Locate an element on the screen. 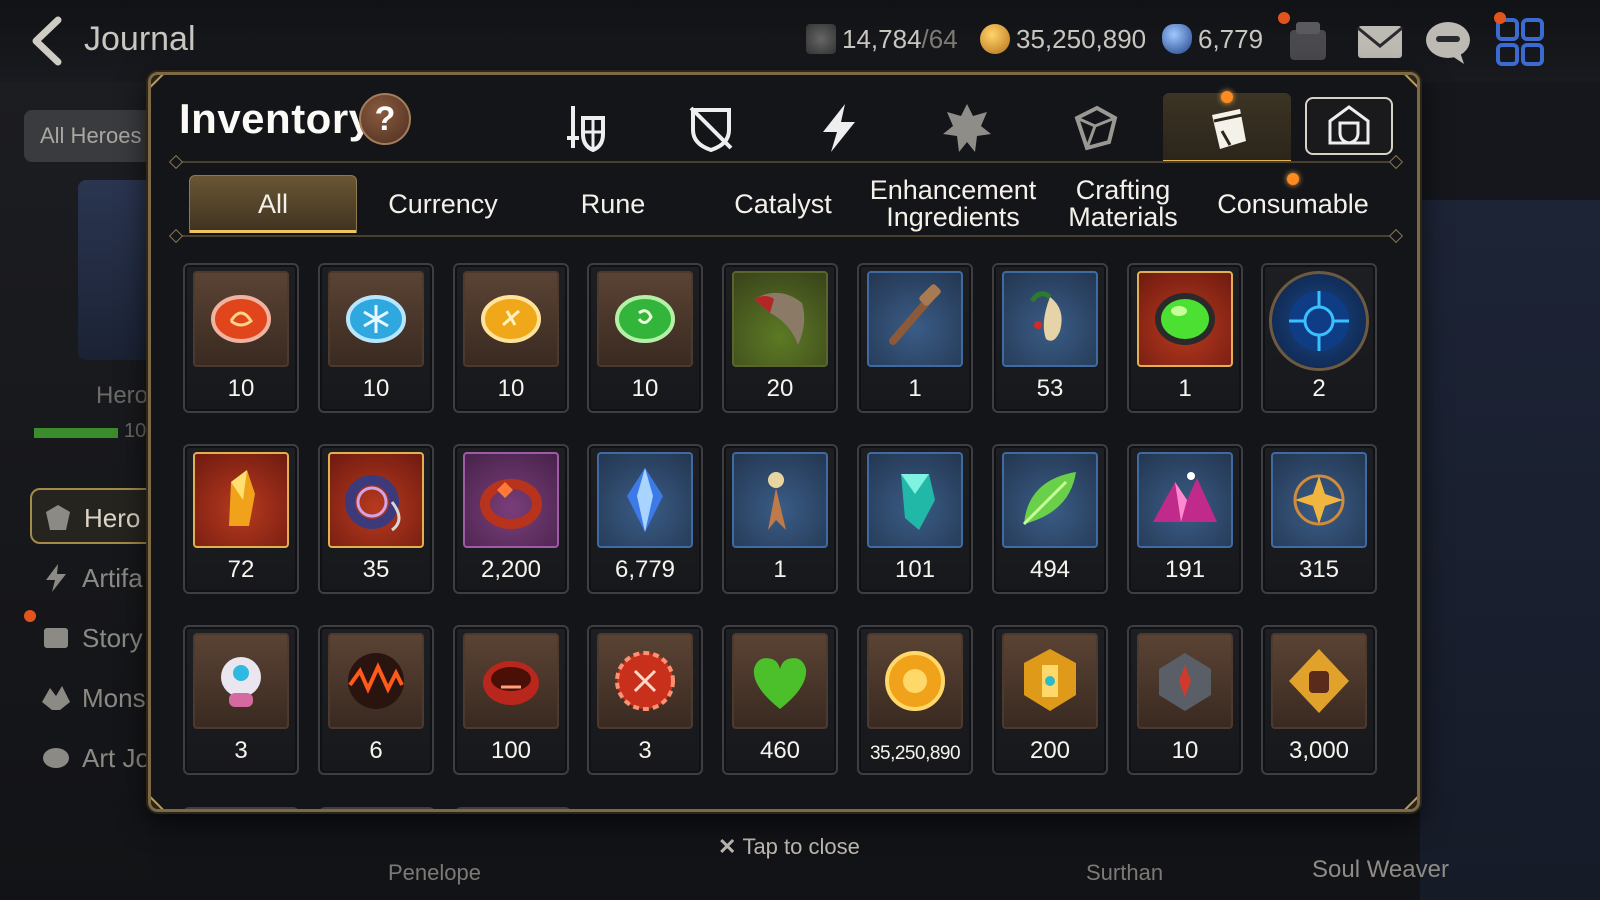 This screenshot has height=900, width=1600. item-quantity: 35,250,890 is located at coordinates (915, 753).